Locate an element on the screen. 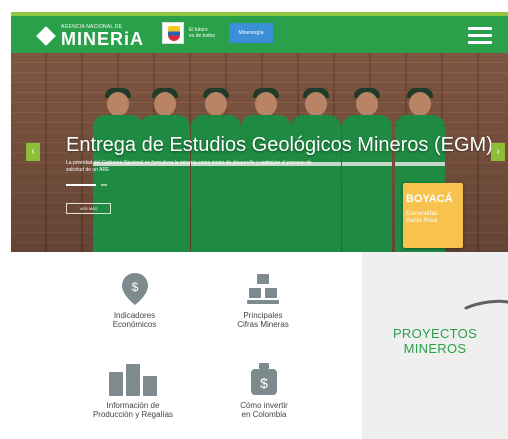 This screenshot has width=508, height=439. chevron-right-icon: › is located at coordinates (498, 152).